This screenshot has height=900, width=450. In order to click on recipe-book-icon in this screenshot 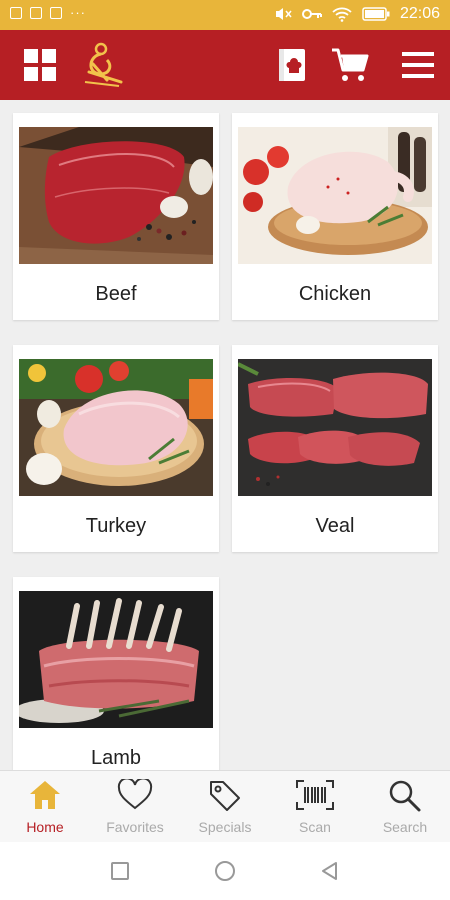, I will do `click(292, 65)`.